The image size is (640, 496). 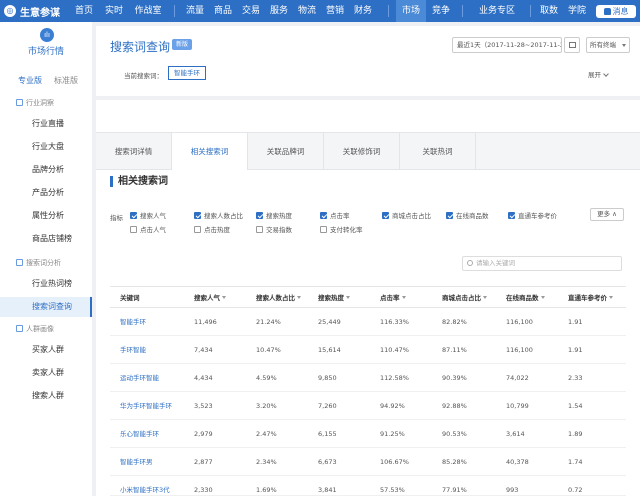 I want to click on version-tab-pro: 专业版, so click(x=30, y=80).